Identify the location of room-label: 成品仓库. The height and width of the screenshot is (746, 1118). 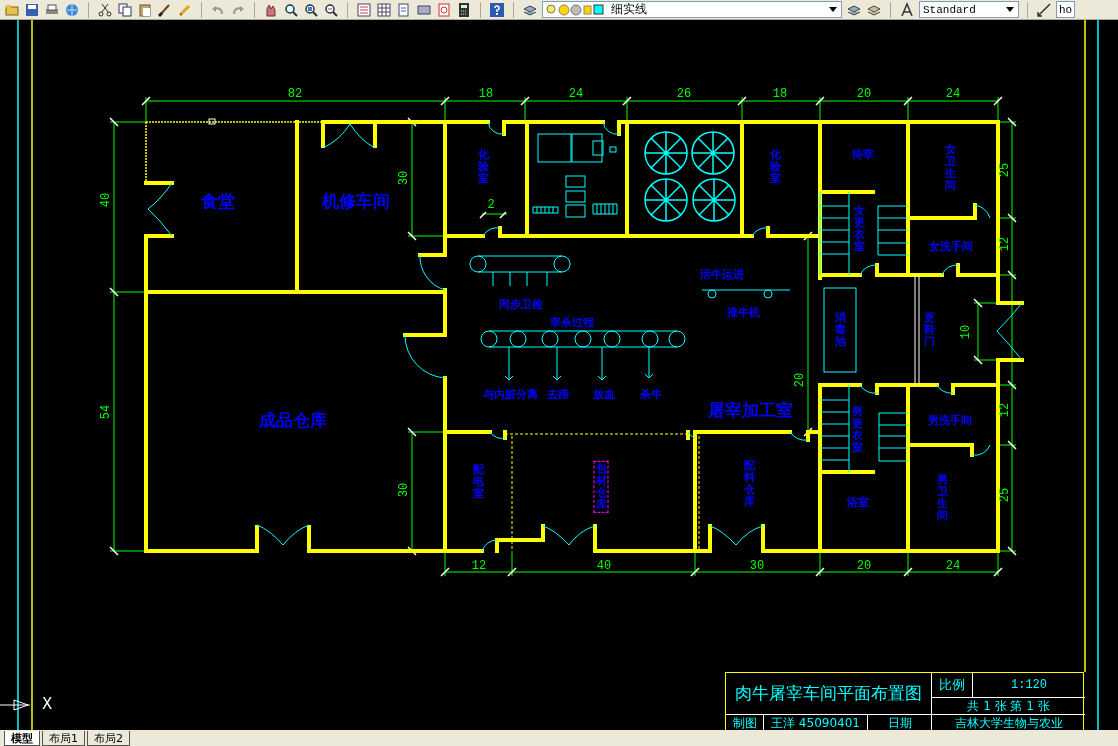
(293, 420).